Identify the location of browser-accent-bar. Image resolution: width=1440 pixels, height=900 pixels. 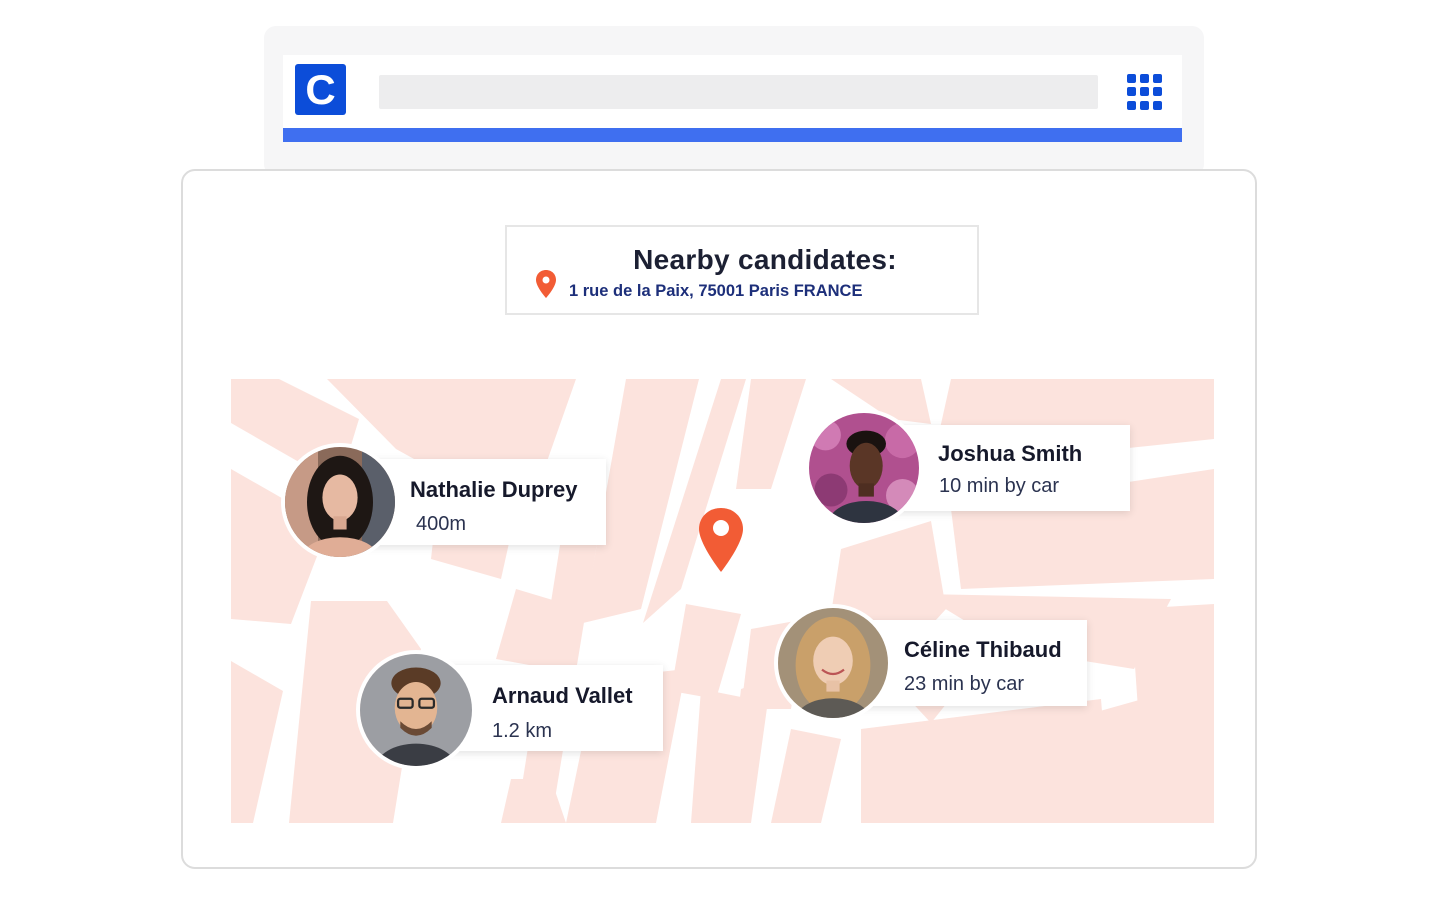
(732, 135).